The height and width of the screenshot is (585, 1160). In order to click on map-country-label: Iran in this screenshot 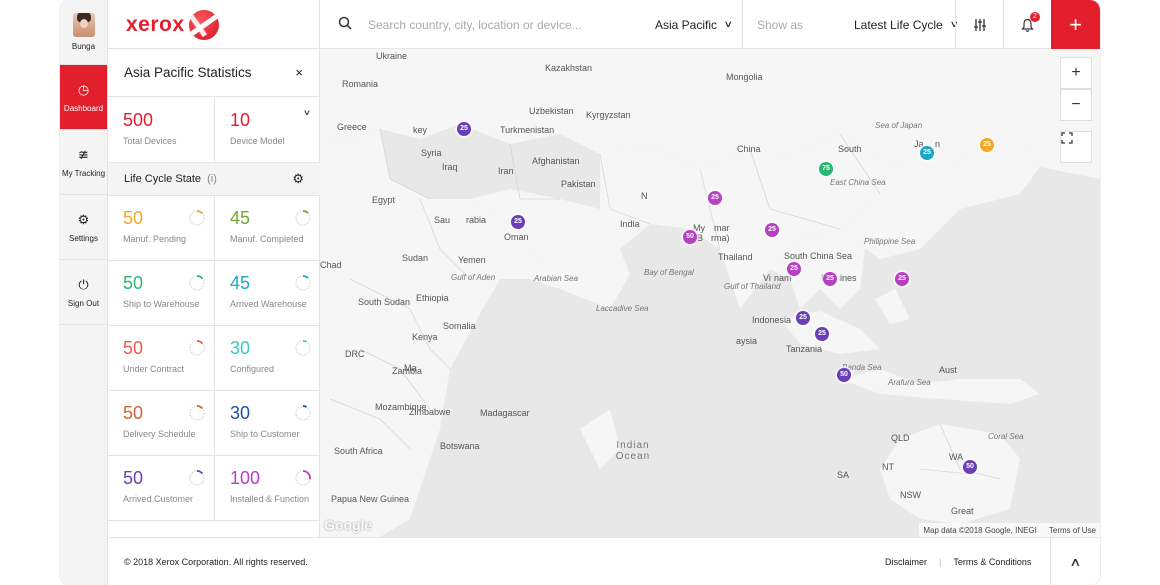, I will do `click(506, 171)`.